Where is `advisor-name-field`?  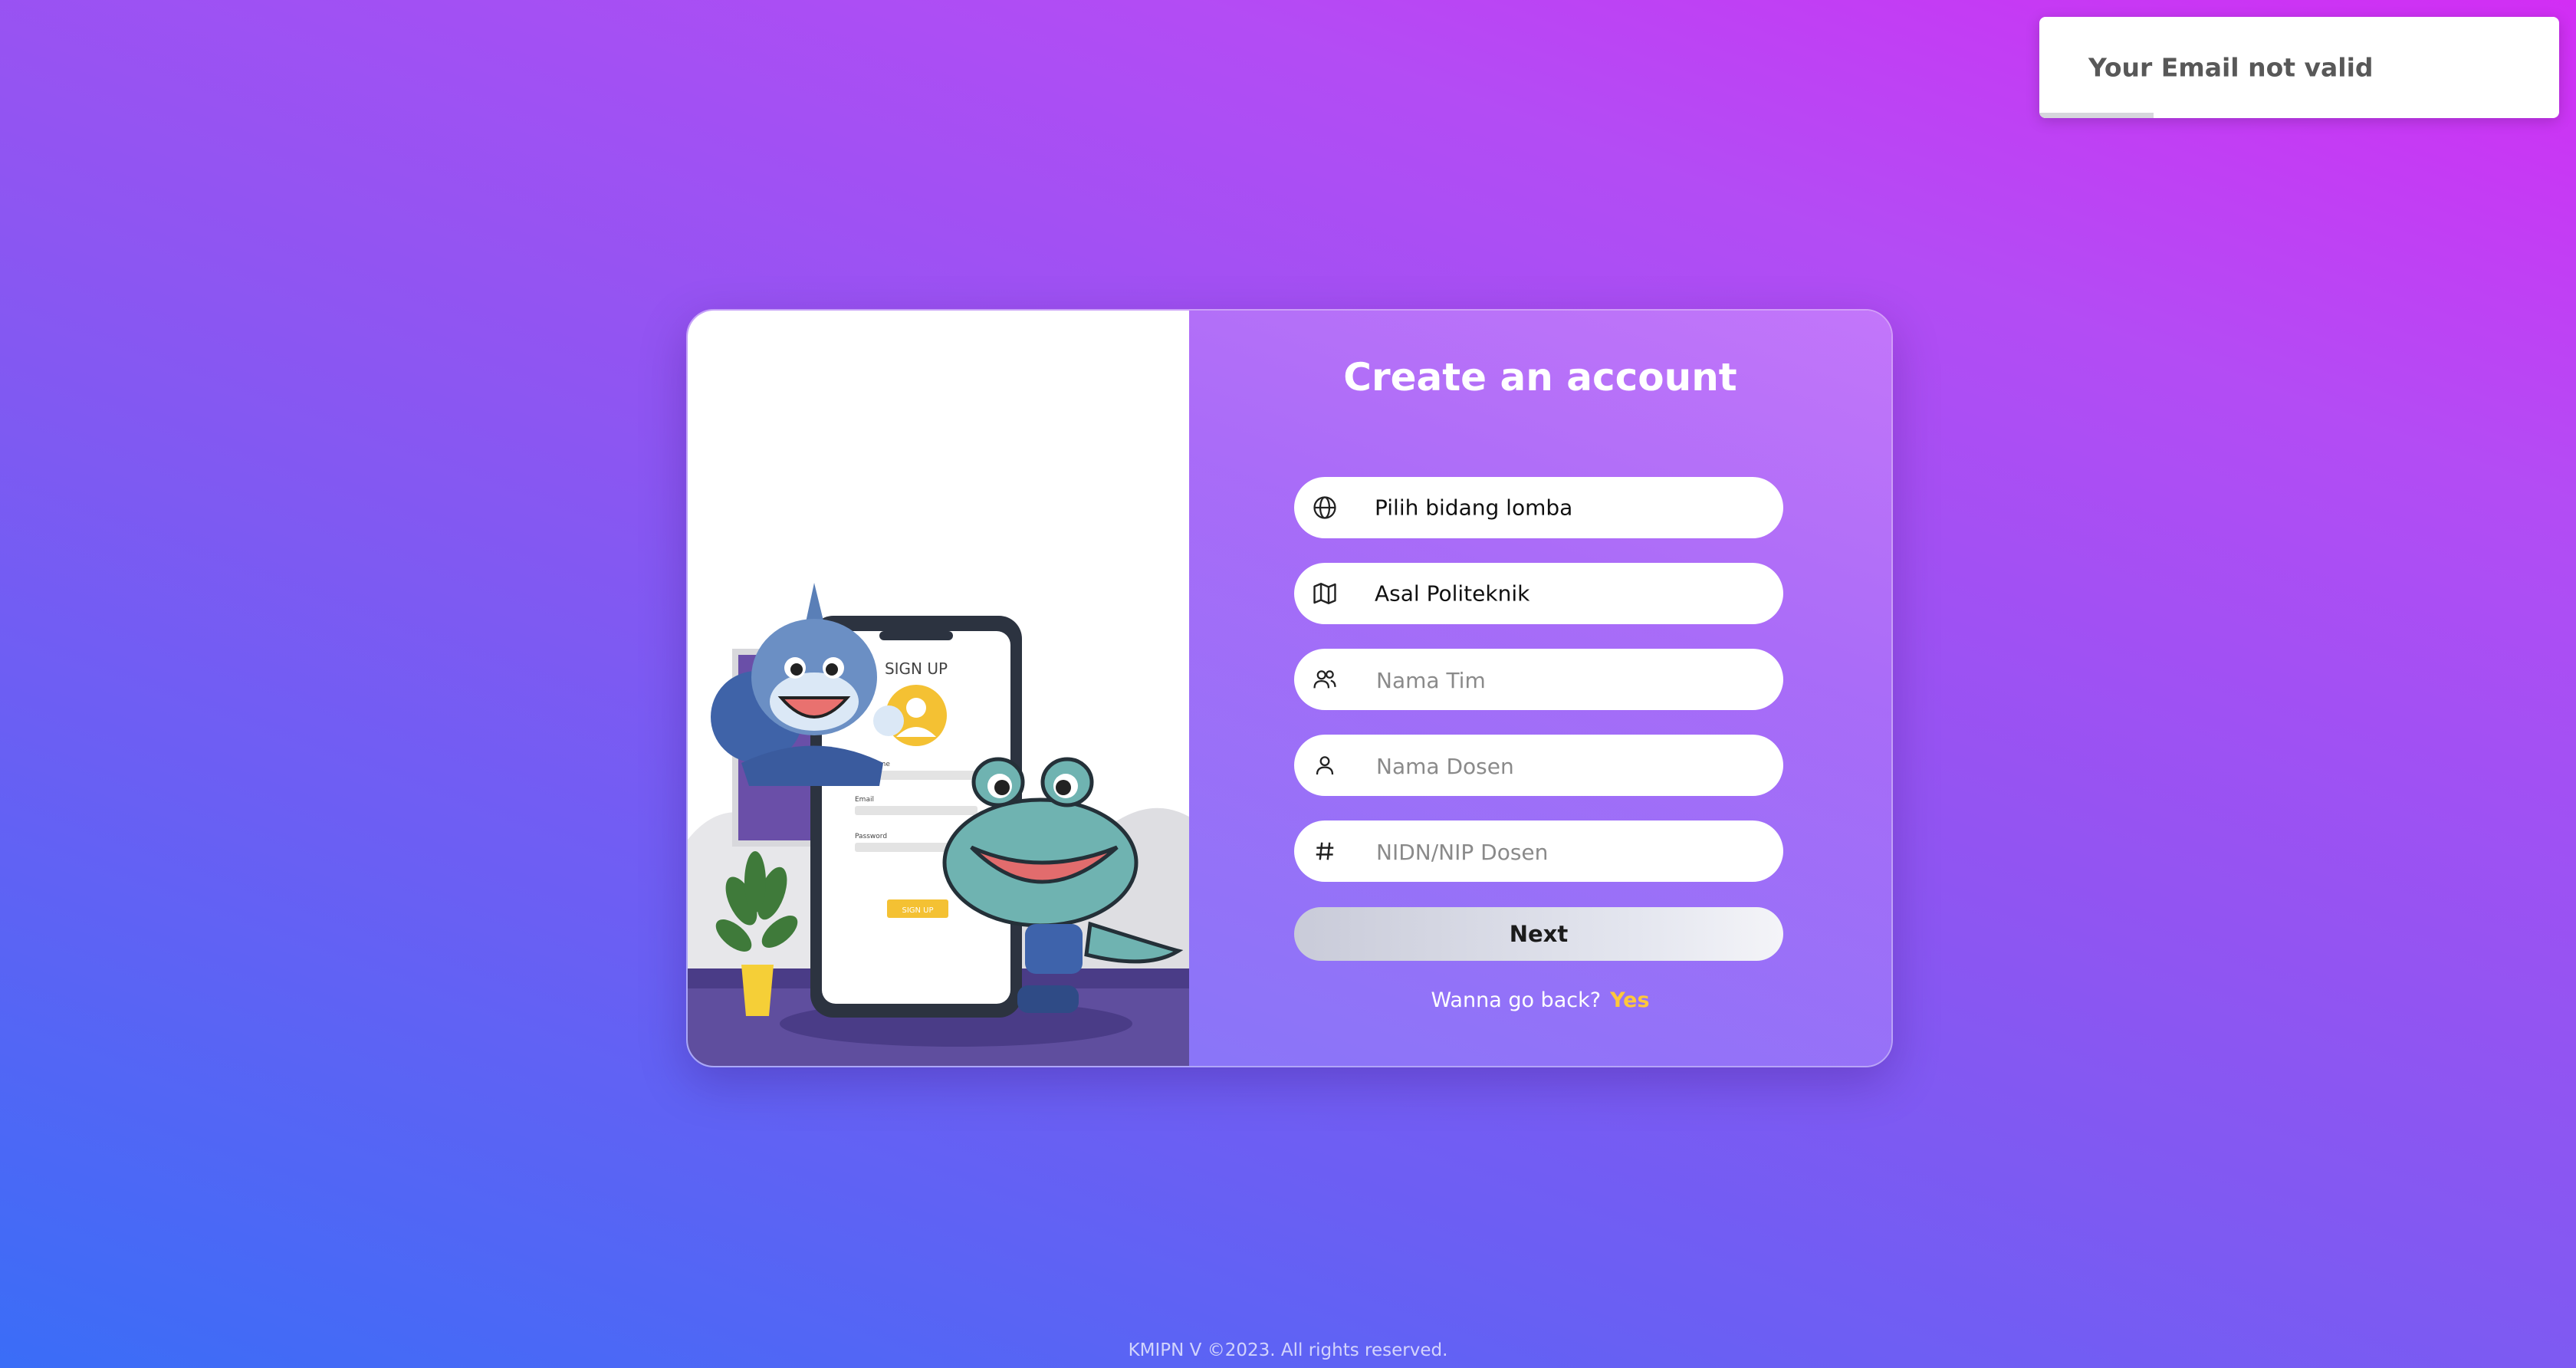 advisor-name-field is located at coordinates (1539, 766).